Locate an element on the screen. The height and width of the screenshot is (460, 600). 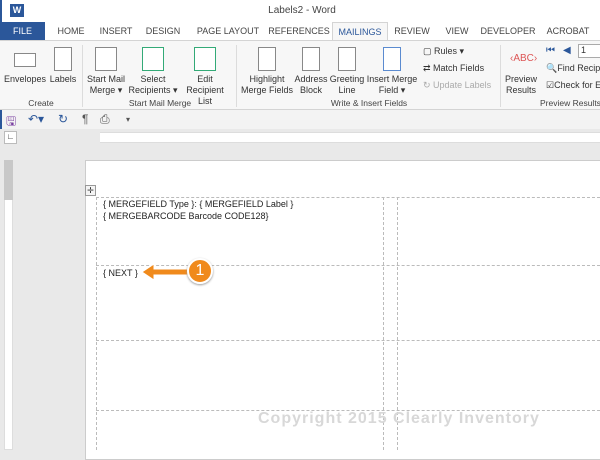
mergebarcode-line: { MERGEBARCODE Barcode CODE128} is located at coordinates (186, 216).